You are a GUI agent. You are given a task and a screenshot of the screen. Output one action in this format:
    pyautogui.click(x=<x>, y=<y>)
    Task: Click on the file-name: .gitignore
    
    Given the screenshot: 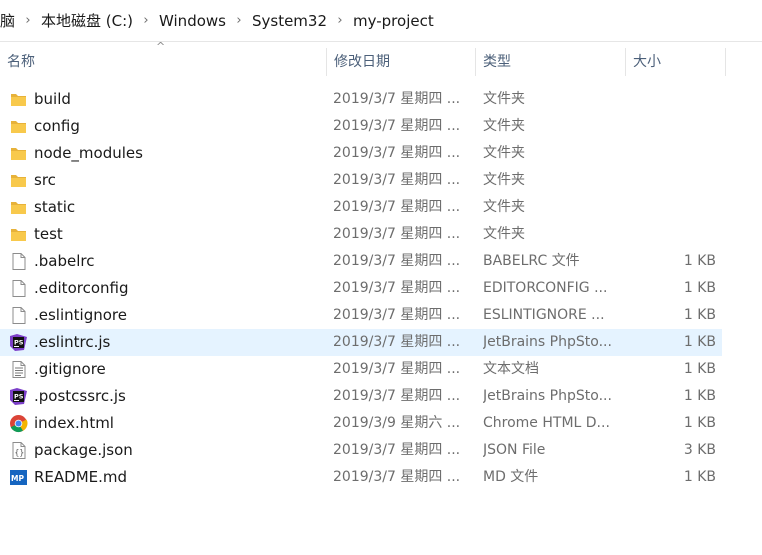 What is the action you would take?
    pyautogui.click(x=70, y=369)
    